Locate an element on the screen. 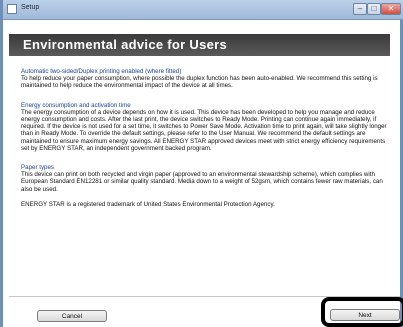 Image resolution: width=403 pixels, height=327 pixels. section-title: Energy consumption and activation time is located at coordinates (76, 105).